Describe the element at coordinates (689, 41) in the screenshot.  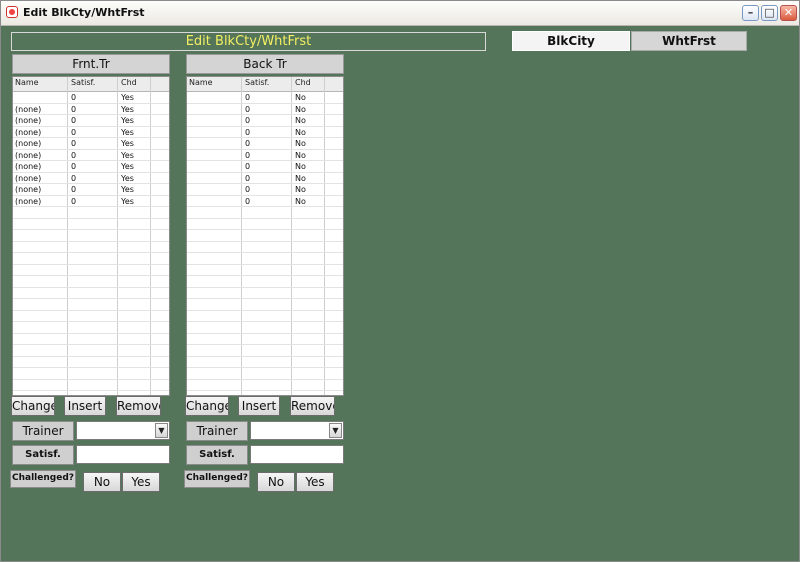
I see `tab-whtfrst: WhtFrst` at that location.